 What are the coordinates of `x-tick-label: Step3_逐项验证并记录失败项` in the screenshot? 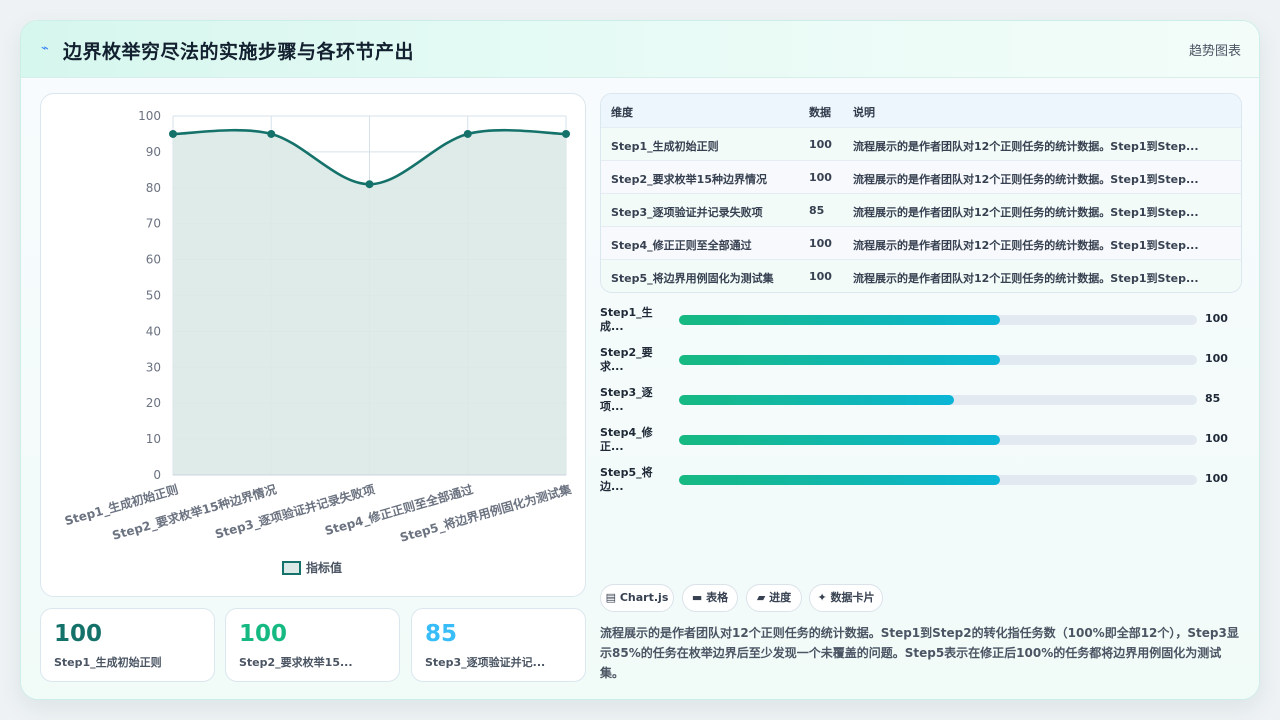 It's located at (294, 511).